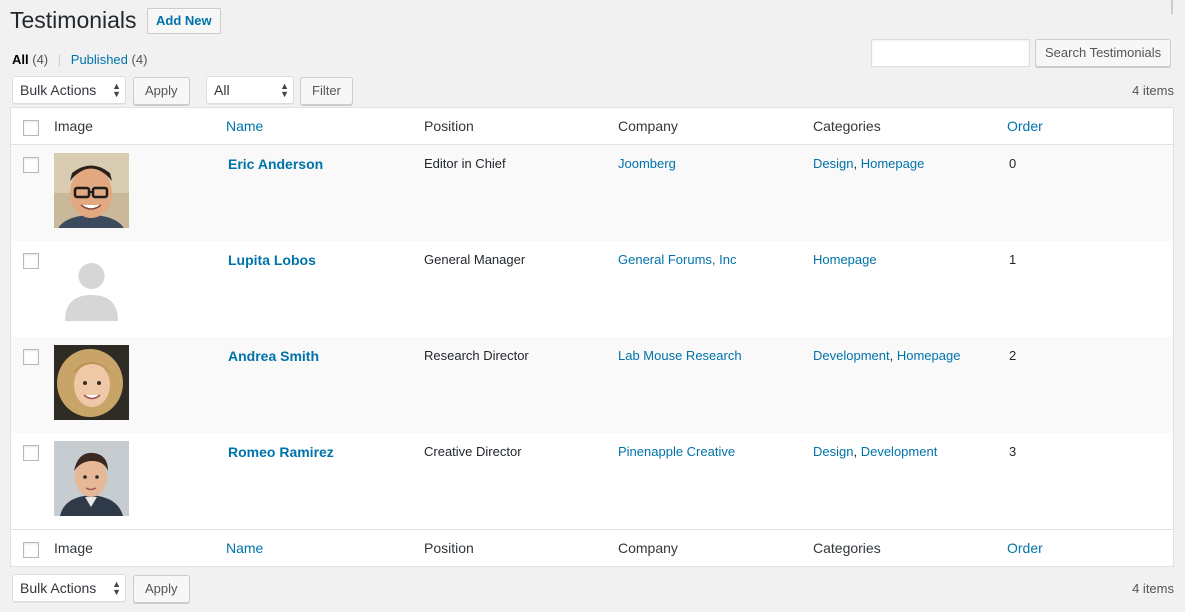  Describe the element at coordinates (676, 452) in the screenshot. I see `company-link: Pinenapple Creative` at that location.